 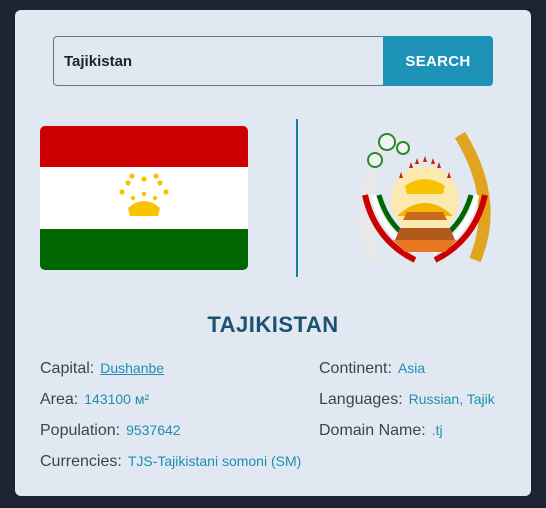 I want to click on area-value: 143100 м², so click(x=117, y=399).